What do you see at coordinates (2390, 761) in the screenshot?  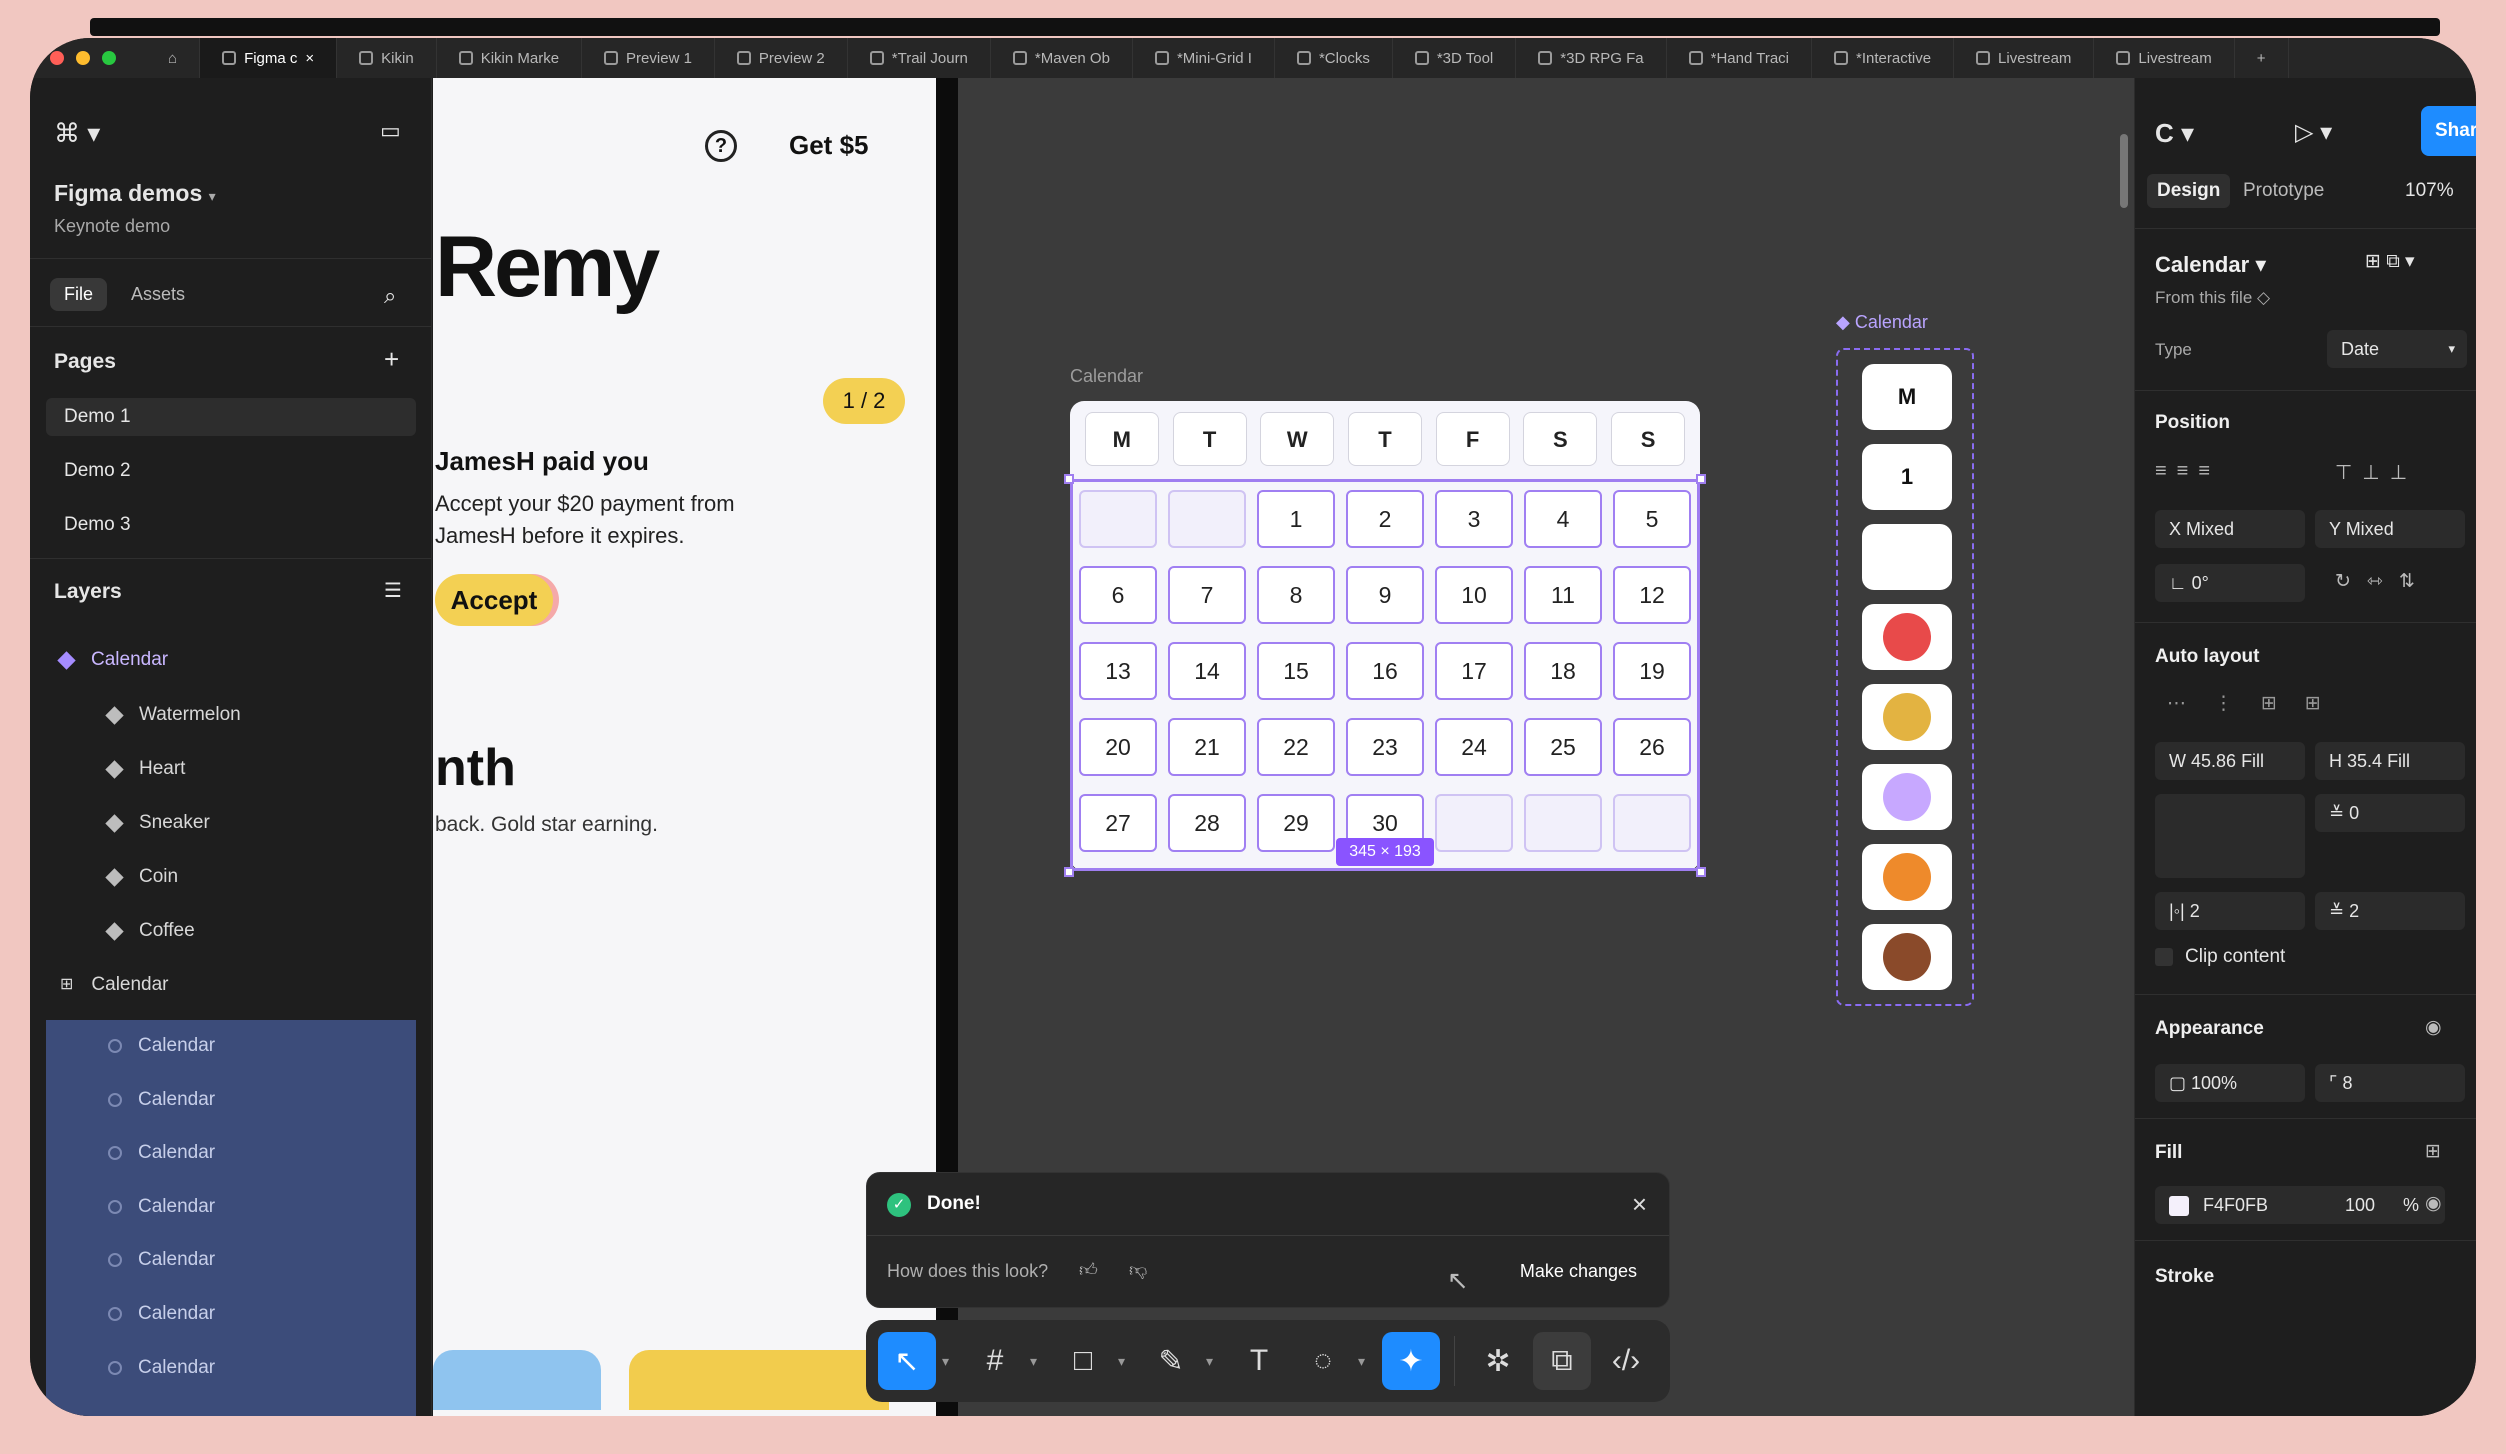 I see `height-field: H 35.4 Fill` at bounding box center [2390, 761].